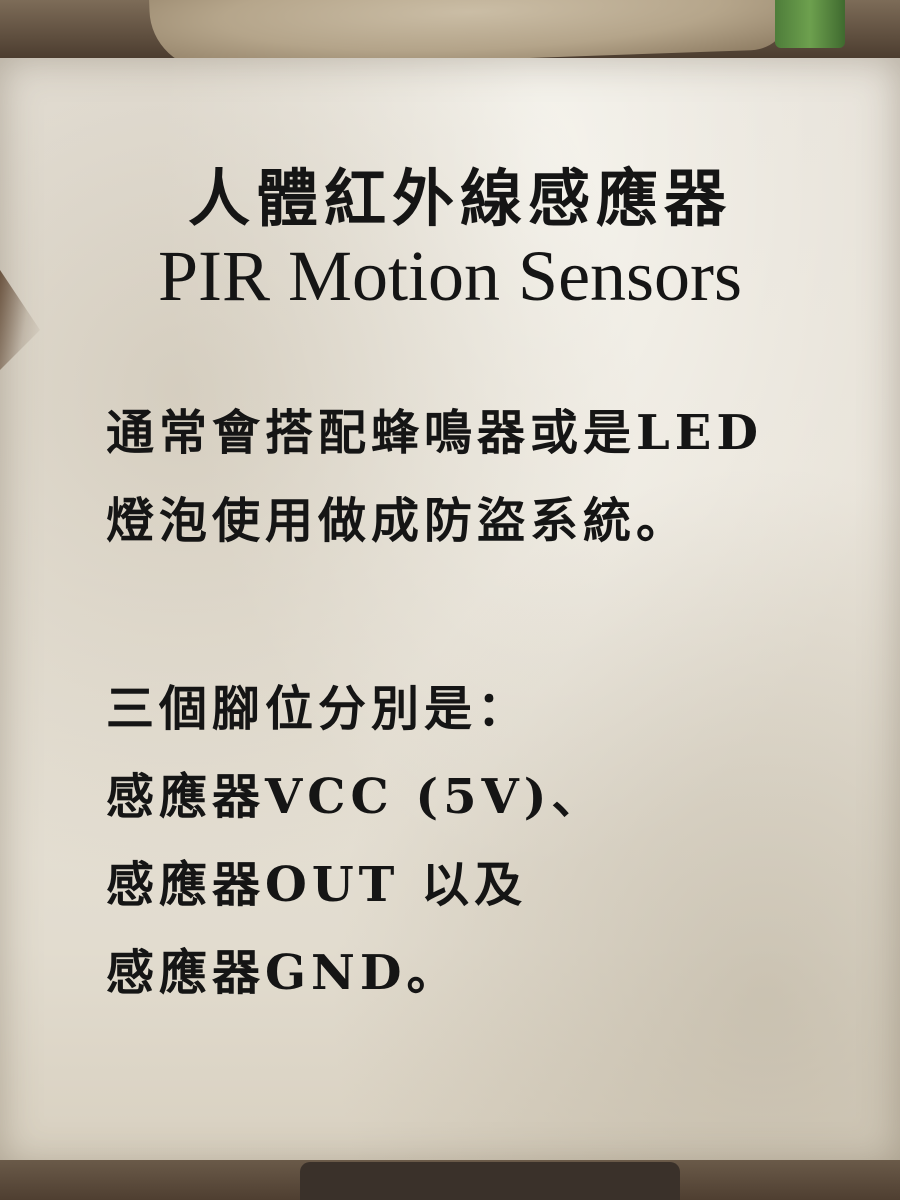 The width and height of the screenshot is (900, 1200). Describe the element at coordinates (318, 709) in the screenshot. I see `paragraph2-line1: 三個腳位分別是：` at that location.